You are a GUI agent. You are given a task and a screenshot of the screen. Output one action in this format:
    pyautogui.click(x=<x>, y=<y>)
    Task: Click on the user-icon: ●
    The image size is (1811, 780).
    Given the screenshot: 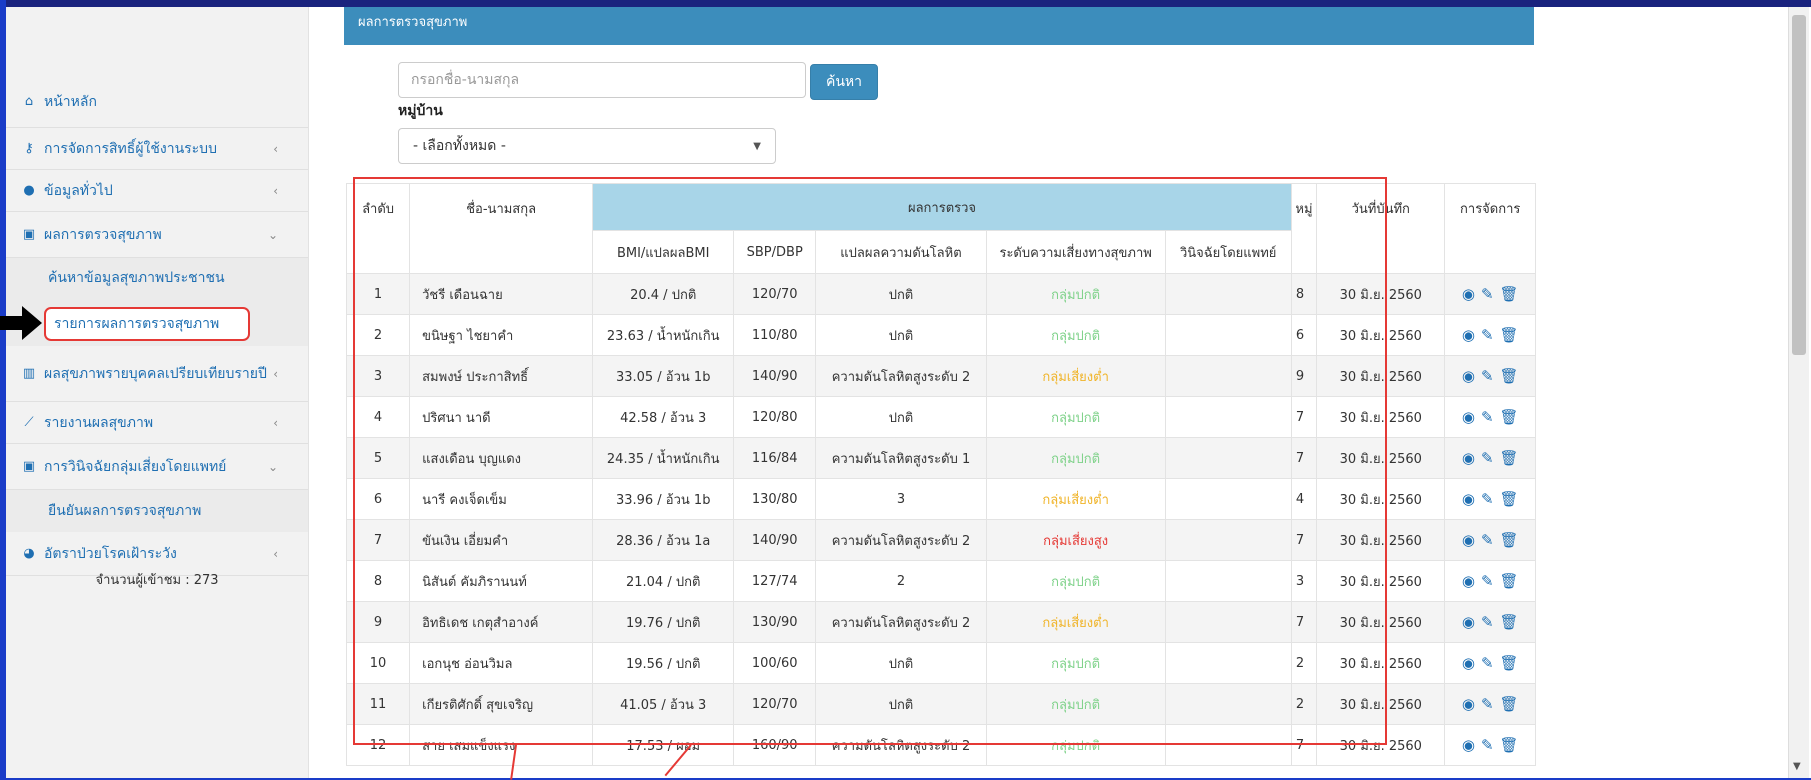 What is the action you would take?
    pyautogui.click(x=29, y=190)
    